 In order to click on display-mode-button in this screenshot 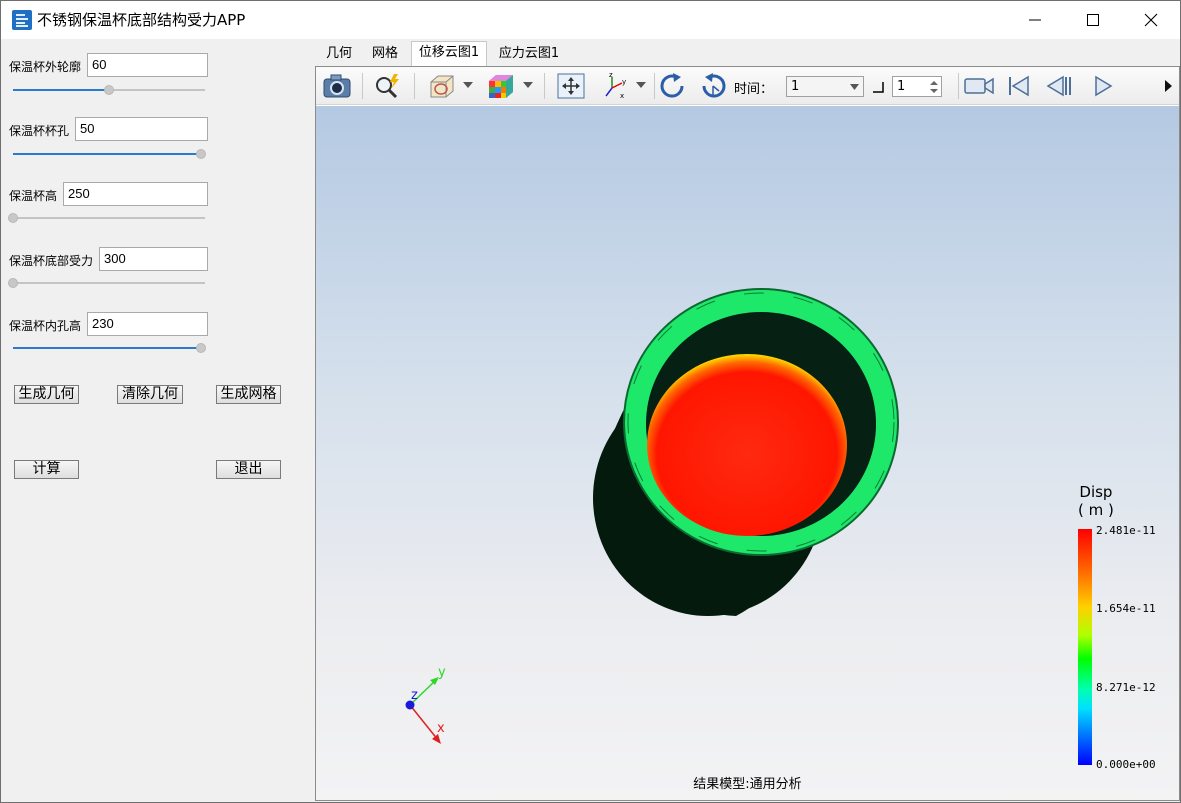, I will do `click(441, 86)`.